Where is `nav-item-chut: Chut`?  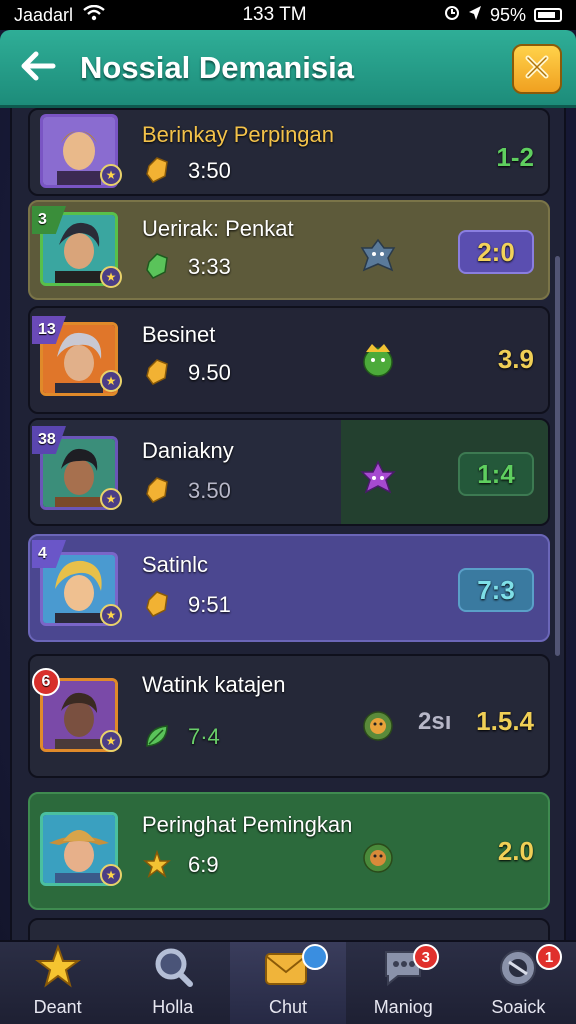
nav-item-chut: Chut is located at coordinates (288, 983).